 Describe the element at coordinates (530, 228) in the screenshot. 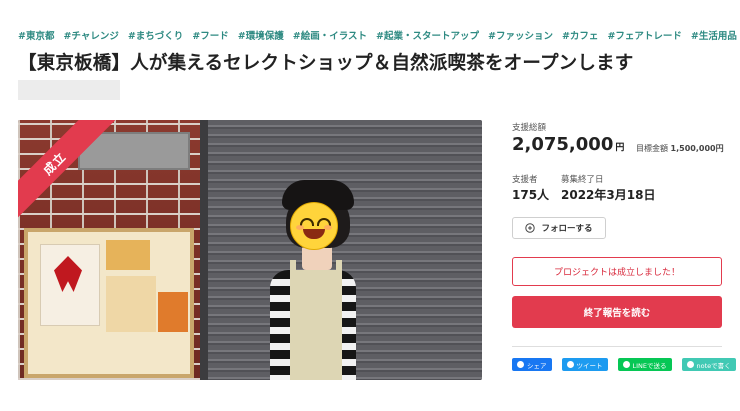

I see `plus-circle-icon` at that location.